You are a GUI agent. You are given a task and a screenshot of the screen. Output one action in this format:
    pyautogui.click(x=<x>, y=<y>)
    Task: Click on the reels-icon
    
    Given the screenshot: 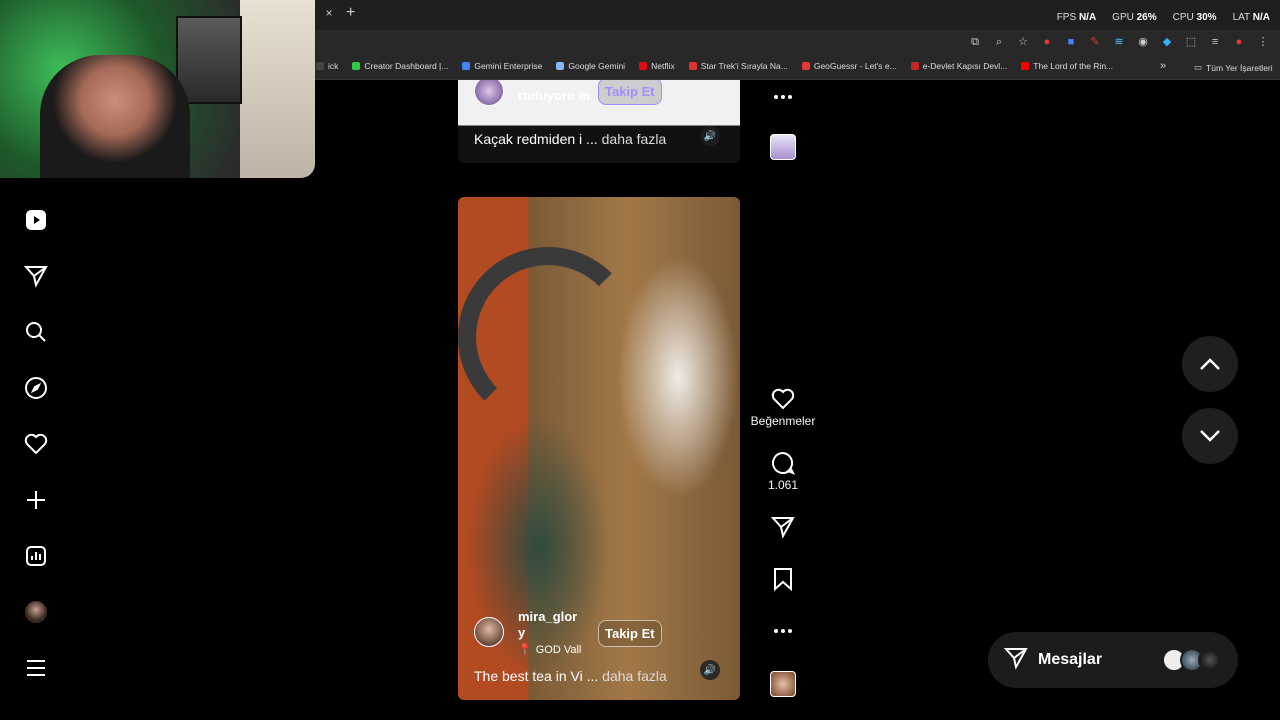 What is the action you would take?
    pyautogui.click(x=36, y=220)
    